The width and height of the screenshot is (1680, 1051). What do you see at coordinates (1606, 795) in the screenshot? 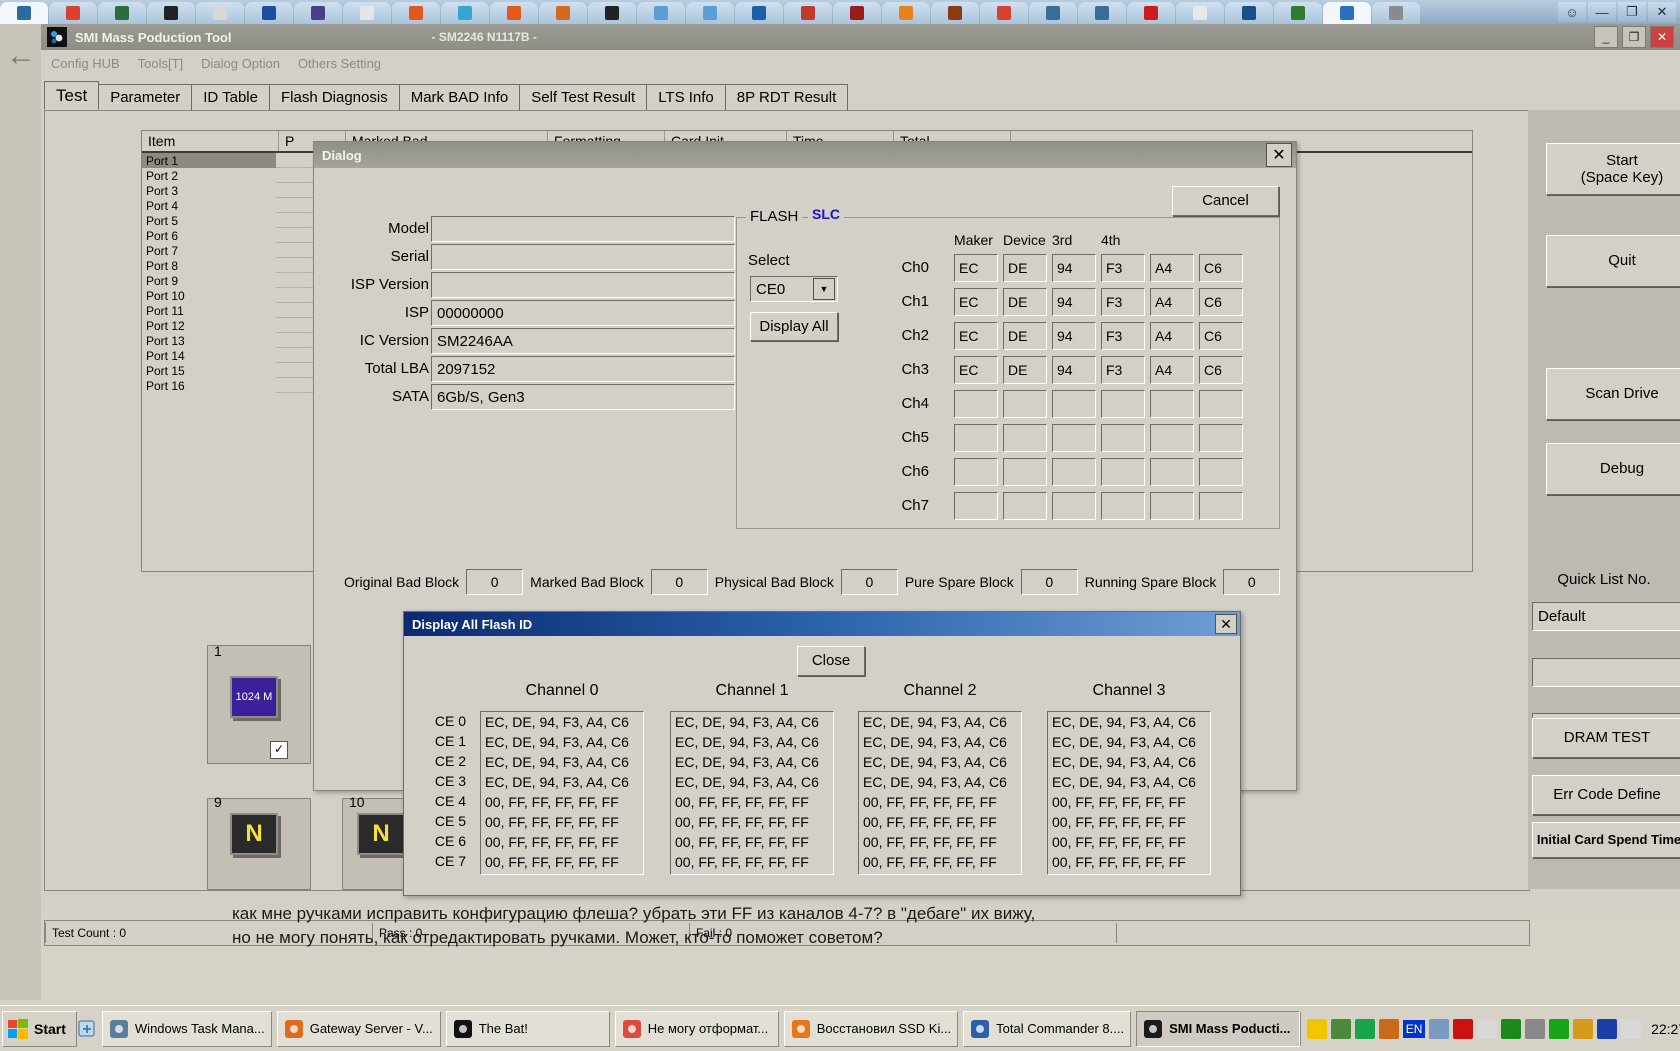
I see `err-code-define-button: Err Code Define` at bounding box center [1606, 795].